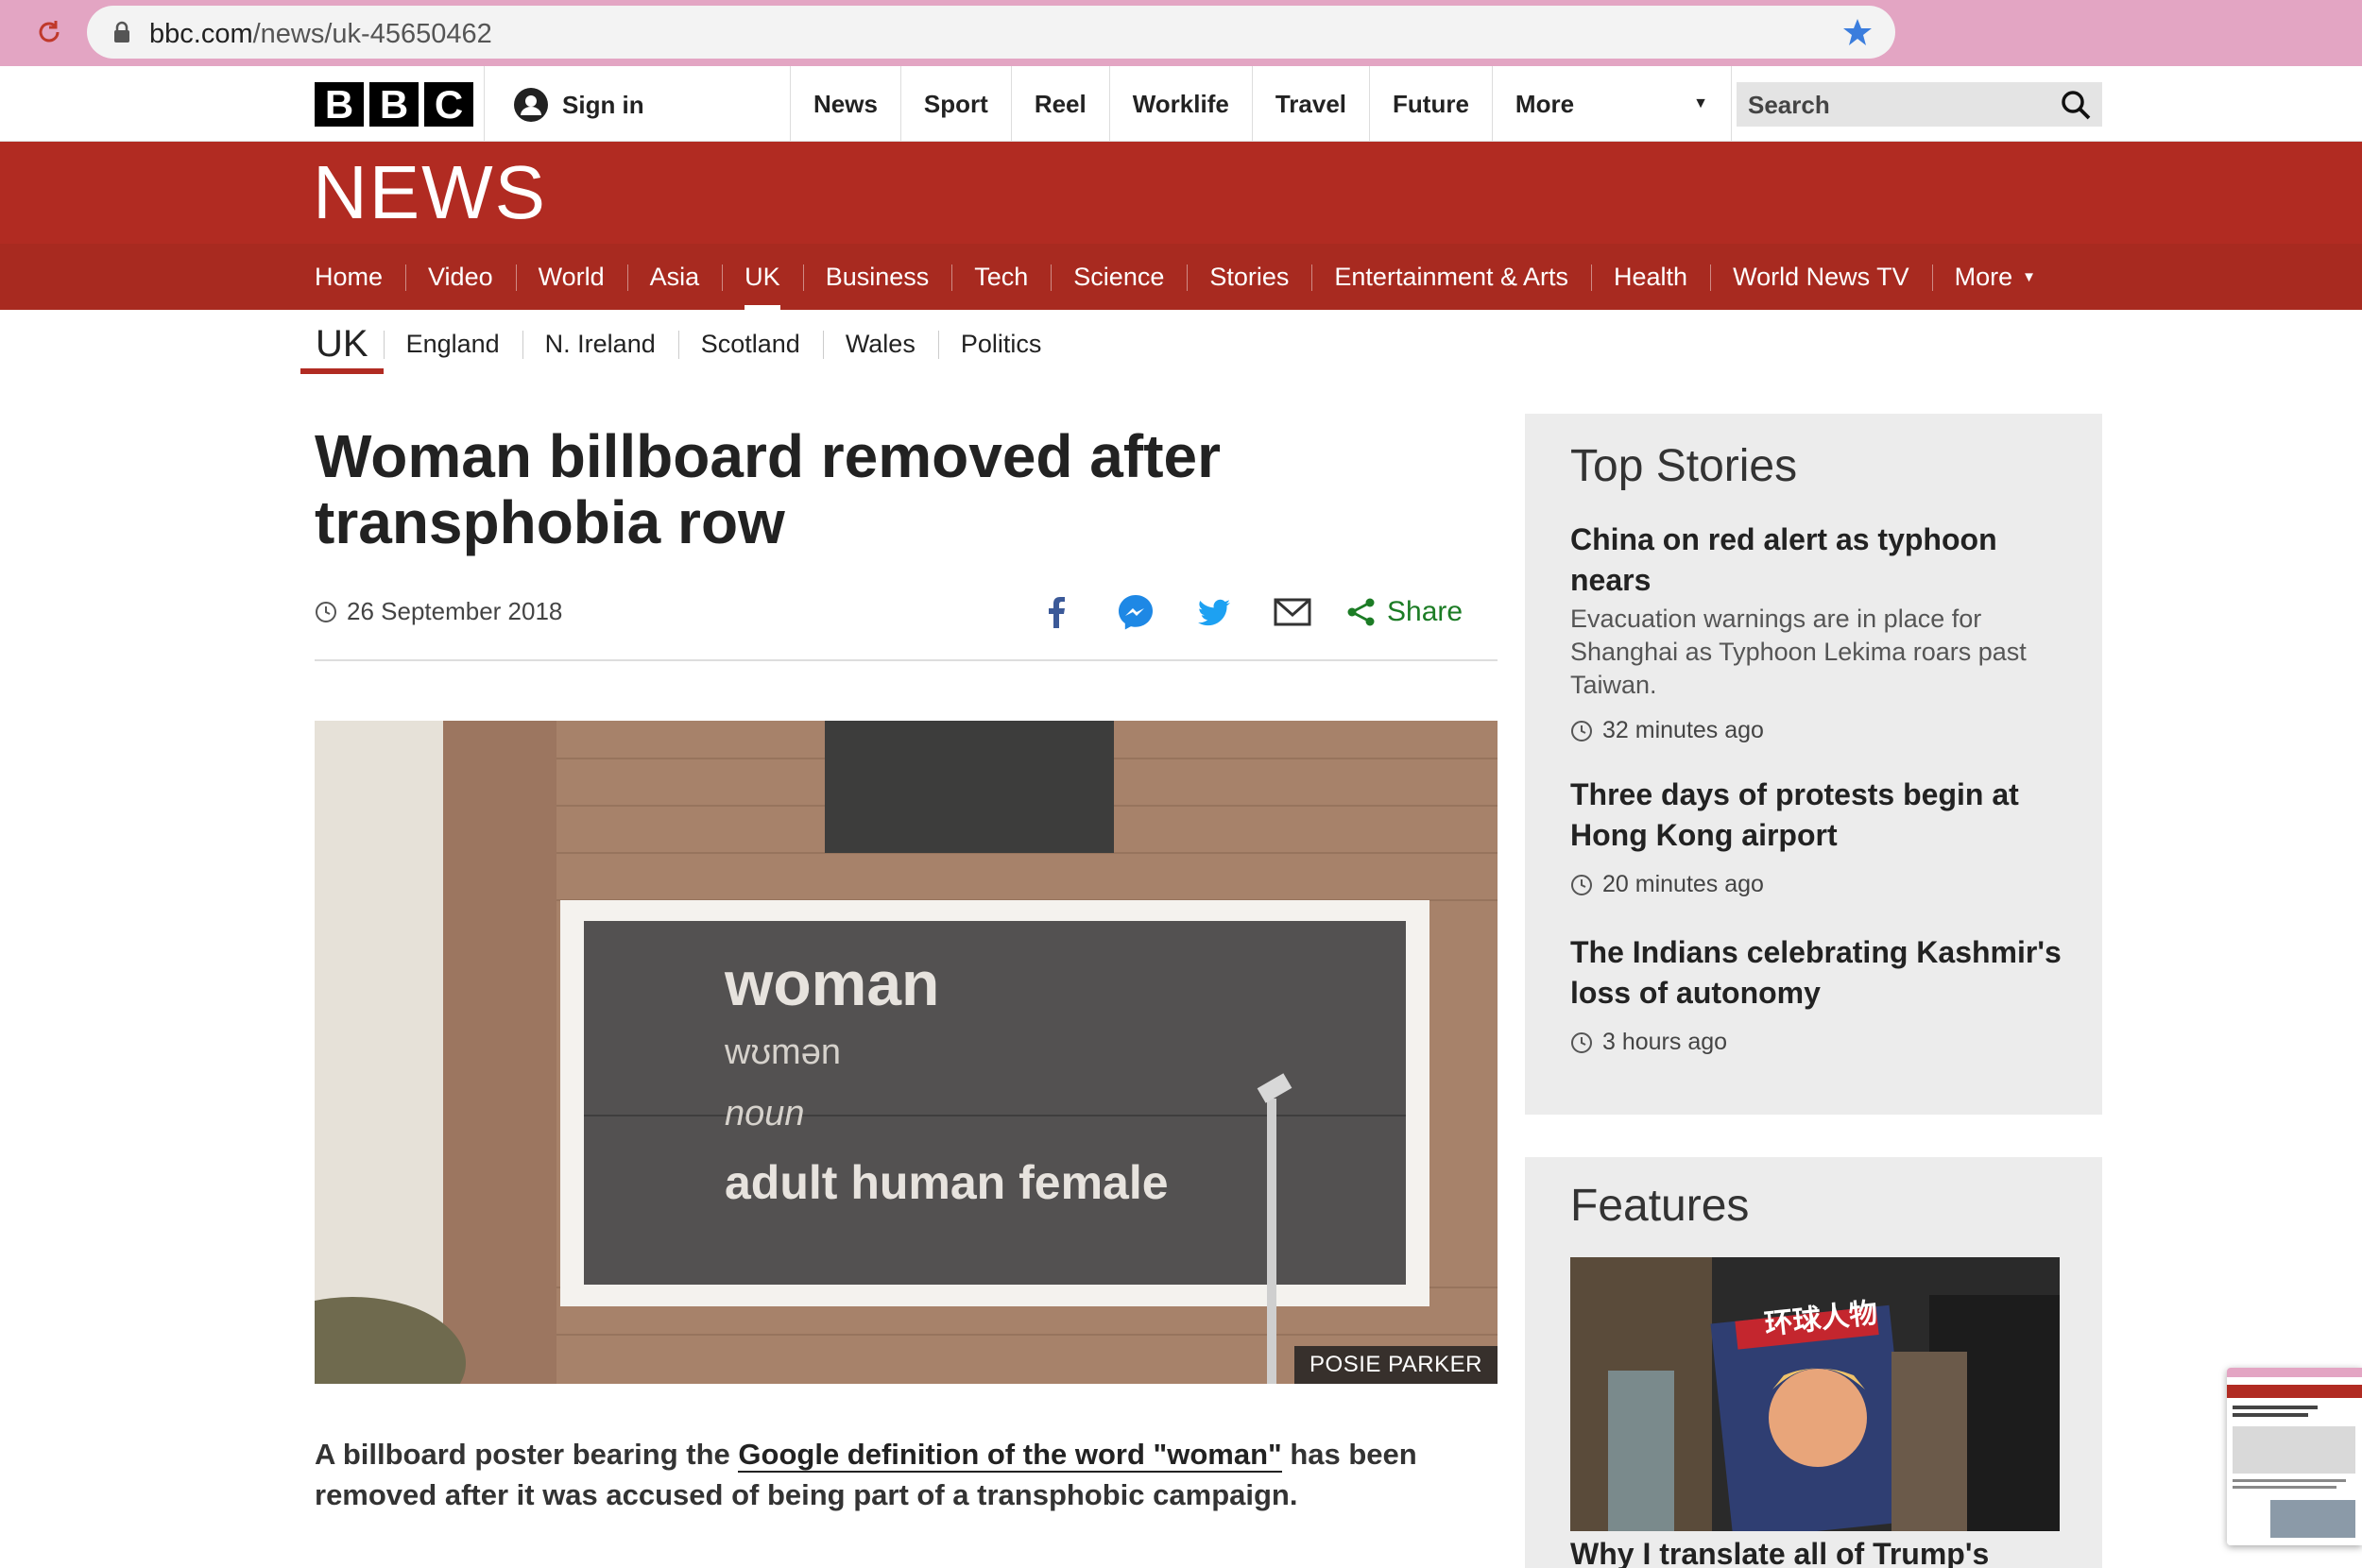  Describe the element at coordinates (1361, 612) in the screenshot. I see `share-icon` at that location.